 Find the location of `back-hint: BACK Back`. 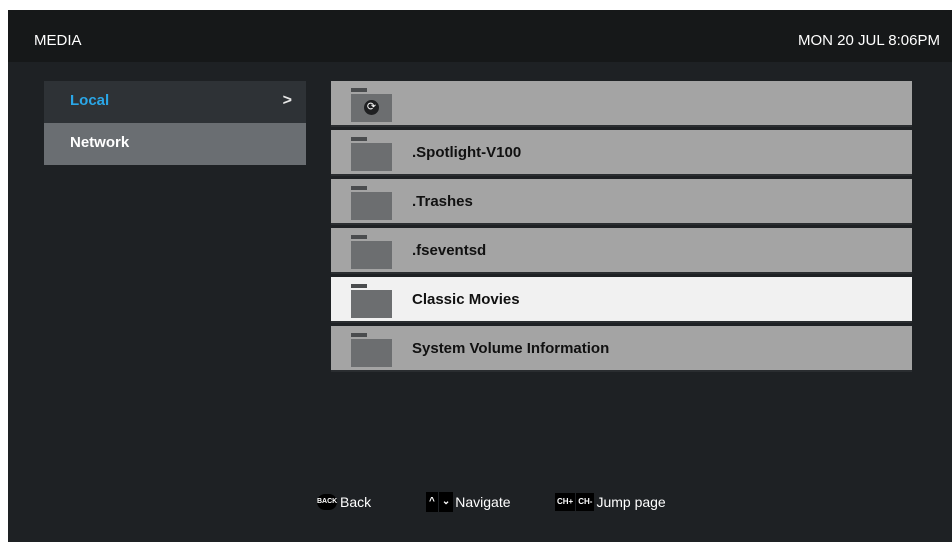

back-hint: BACK Back is located at coordinates (344, 502).